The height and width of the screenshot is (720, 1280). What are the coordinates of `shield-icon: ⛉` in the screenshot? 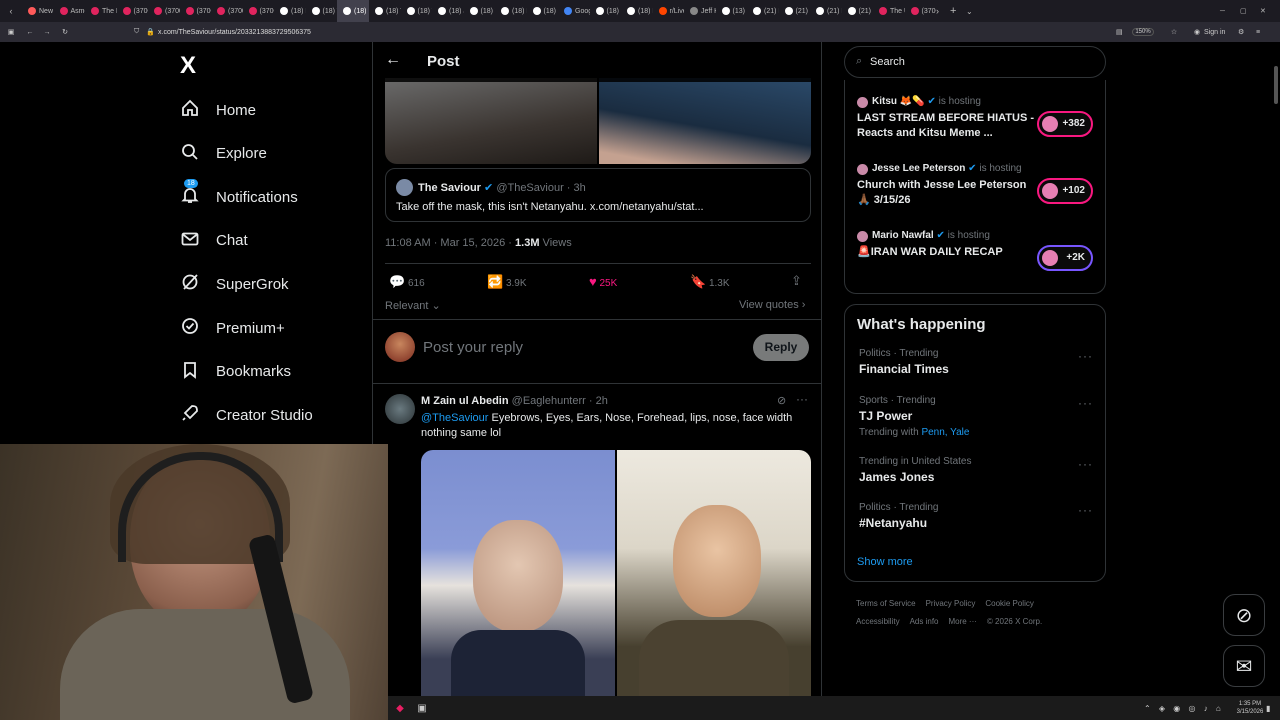 It's located at (140, 32).